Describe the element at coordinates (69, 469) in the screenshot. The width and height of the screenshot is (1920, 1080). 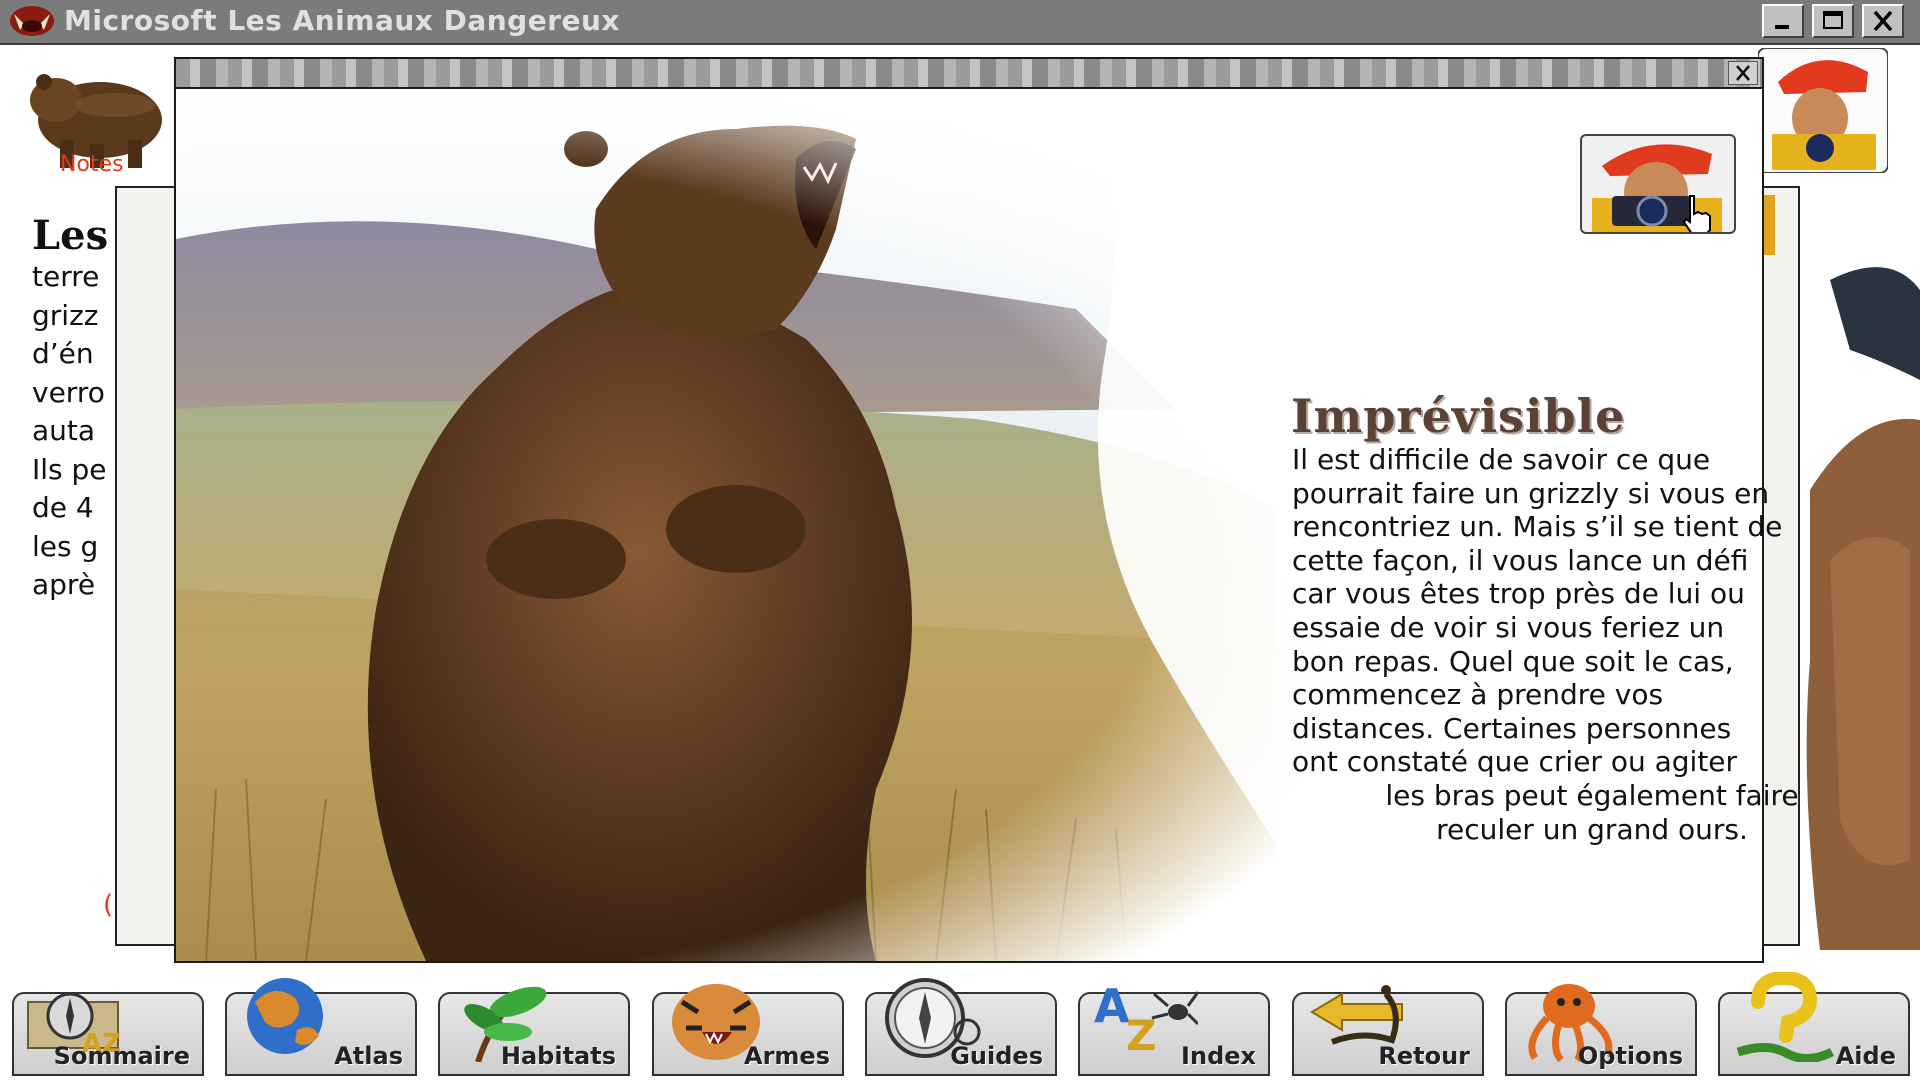
I see `background-line: Ils pe` at that location.